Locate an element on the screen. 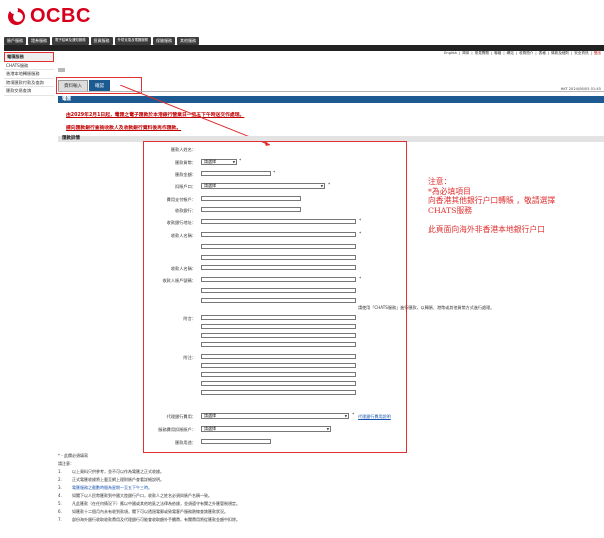 The image size is (604, 538). util-link-security: 安全資訊 is located at coordinates (581, 54).